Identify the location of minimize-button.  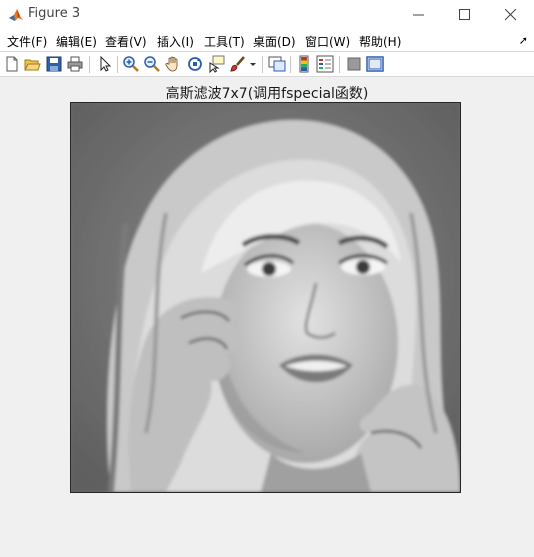
(419, 15).